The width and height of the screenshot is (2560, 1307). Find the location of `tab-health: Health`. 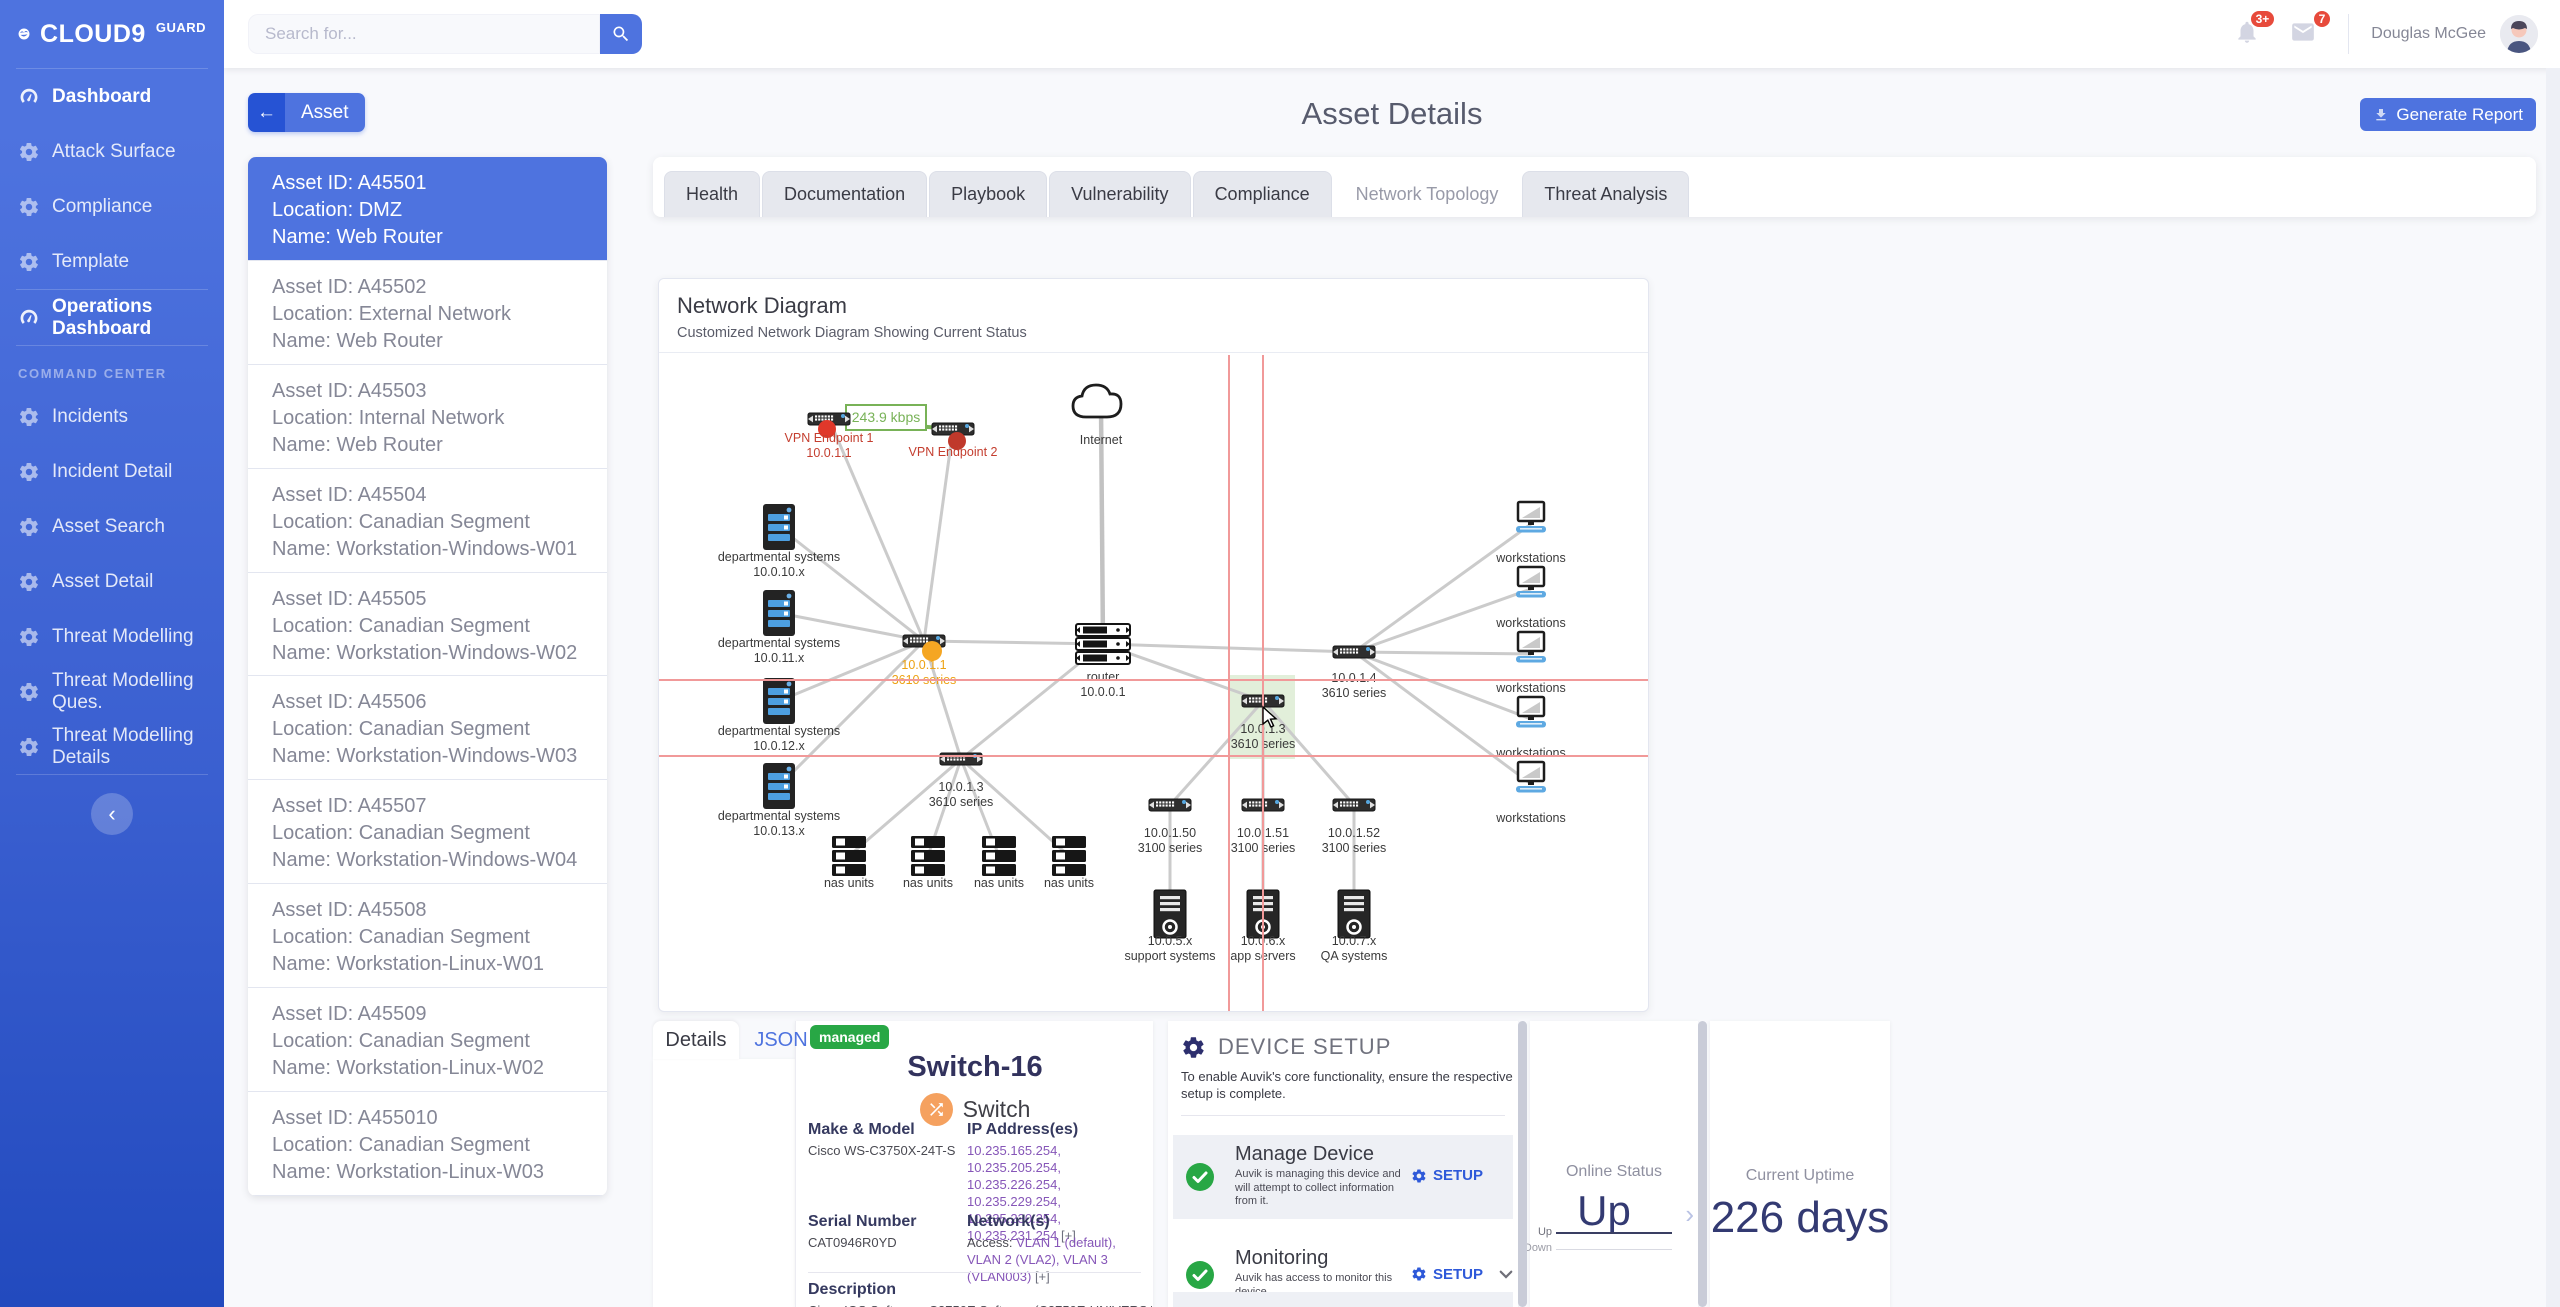

tab-health: Health is located at coordinates (712, 194).